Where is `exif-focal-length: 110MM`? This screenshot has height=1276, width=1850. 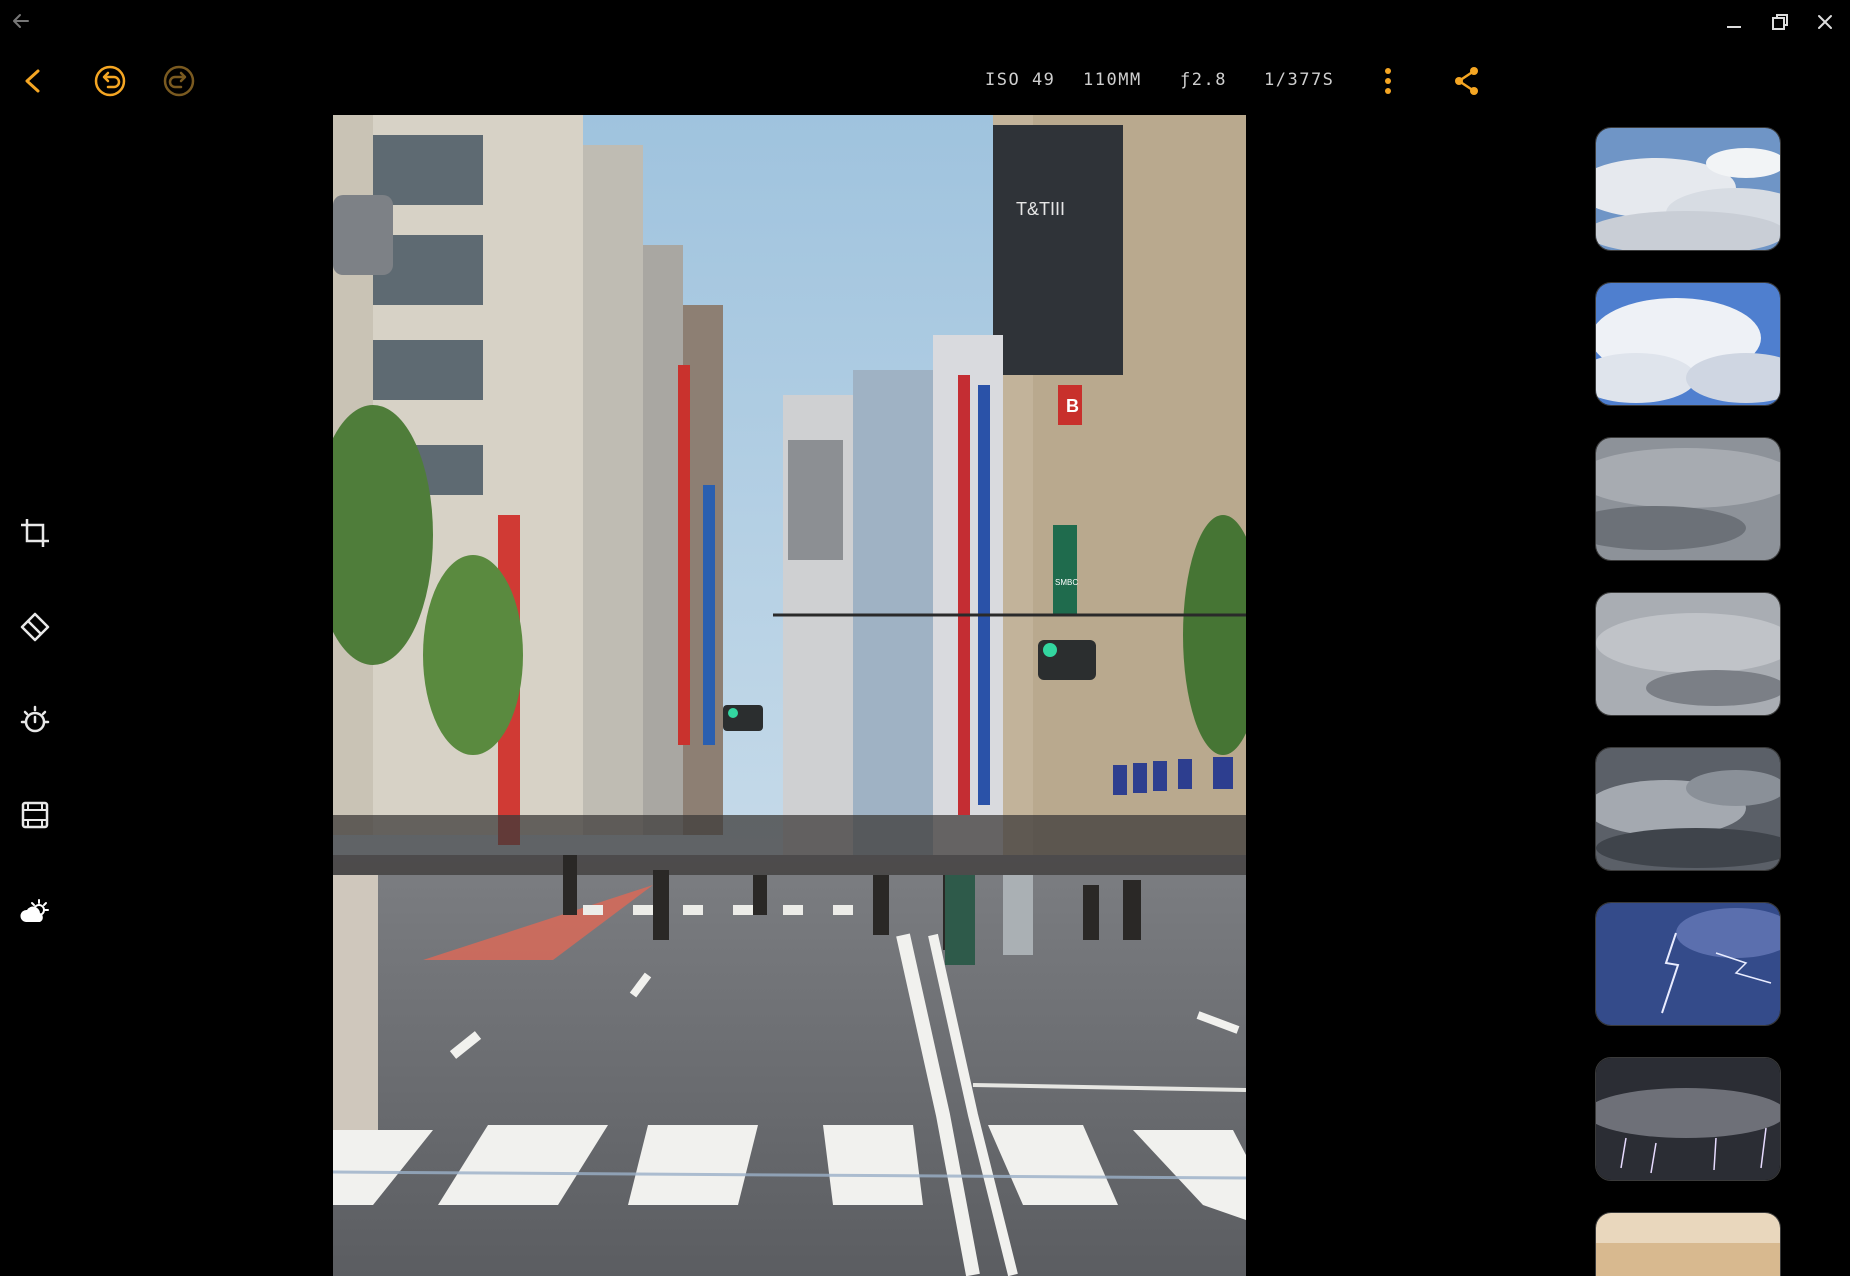
exif-focal-length: 110MM is located at coordinates (1112, 80).